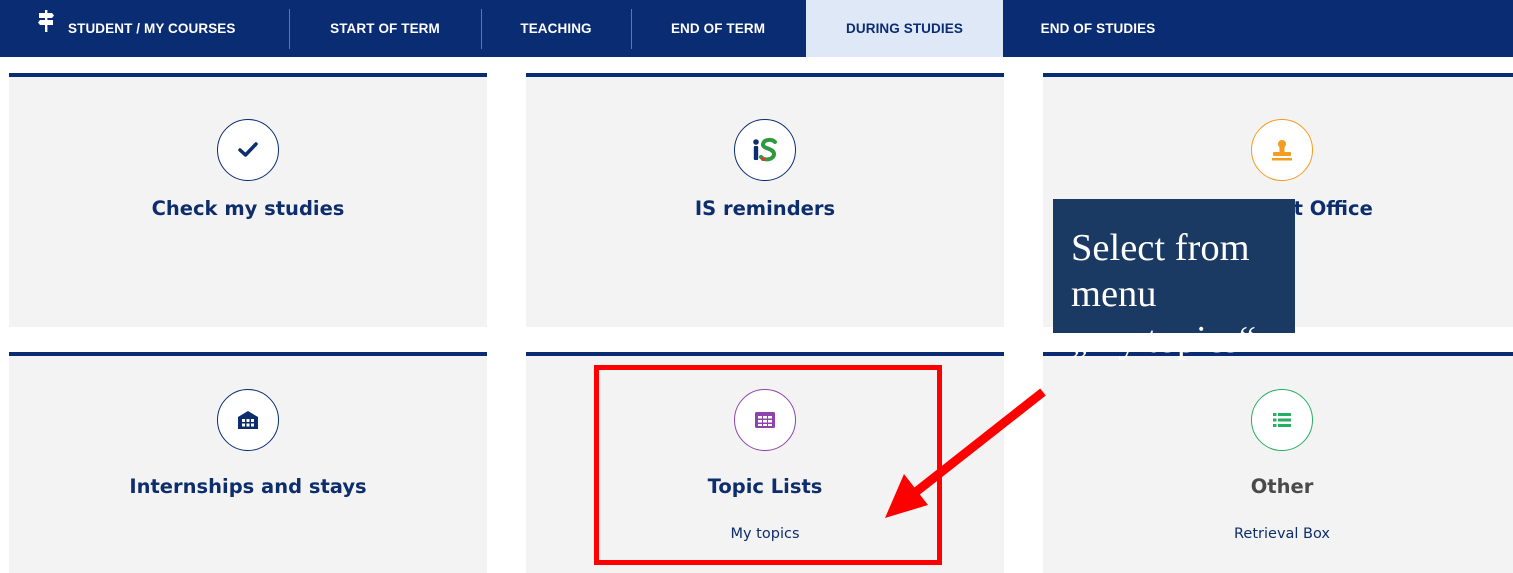  What do you see at coordinates (965, 453) in the screenshot?
I see `red-arrow-icon` at bounding box center [965, 453].